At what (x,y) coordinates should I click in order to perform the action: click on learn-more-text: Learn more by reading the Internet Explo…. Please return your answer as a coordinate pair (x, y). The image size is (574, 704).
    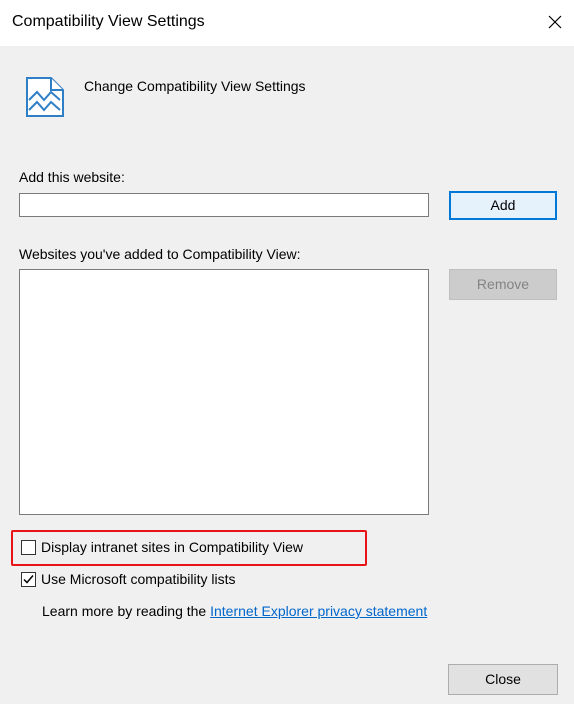
    Looking at the image, I should click on (234, 611).